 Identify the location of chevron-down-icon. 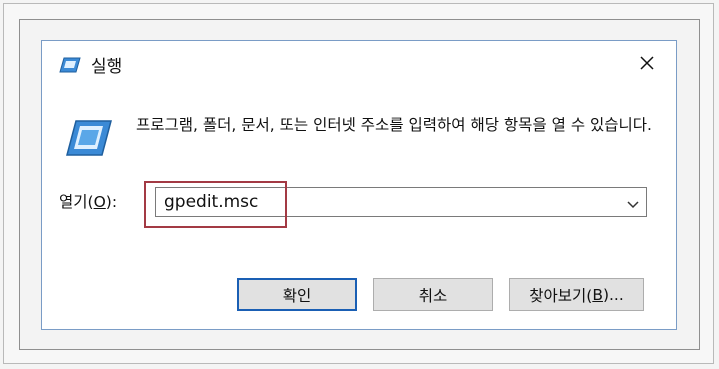
(633, 202).